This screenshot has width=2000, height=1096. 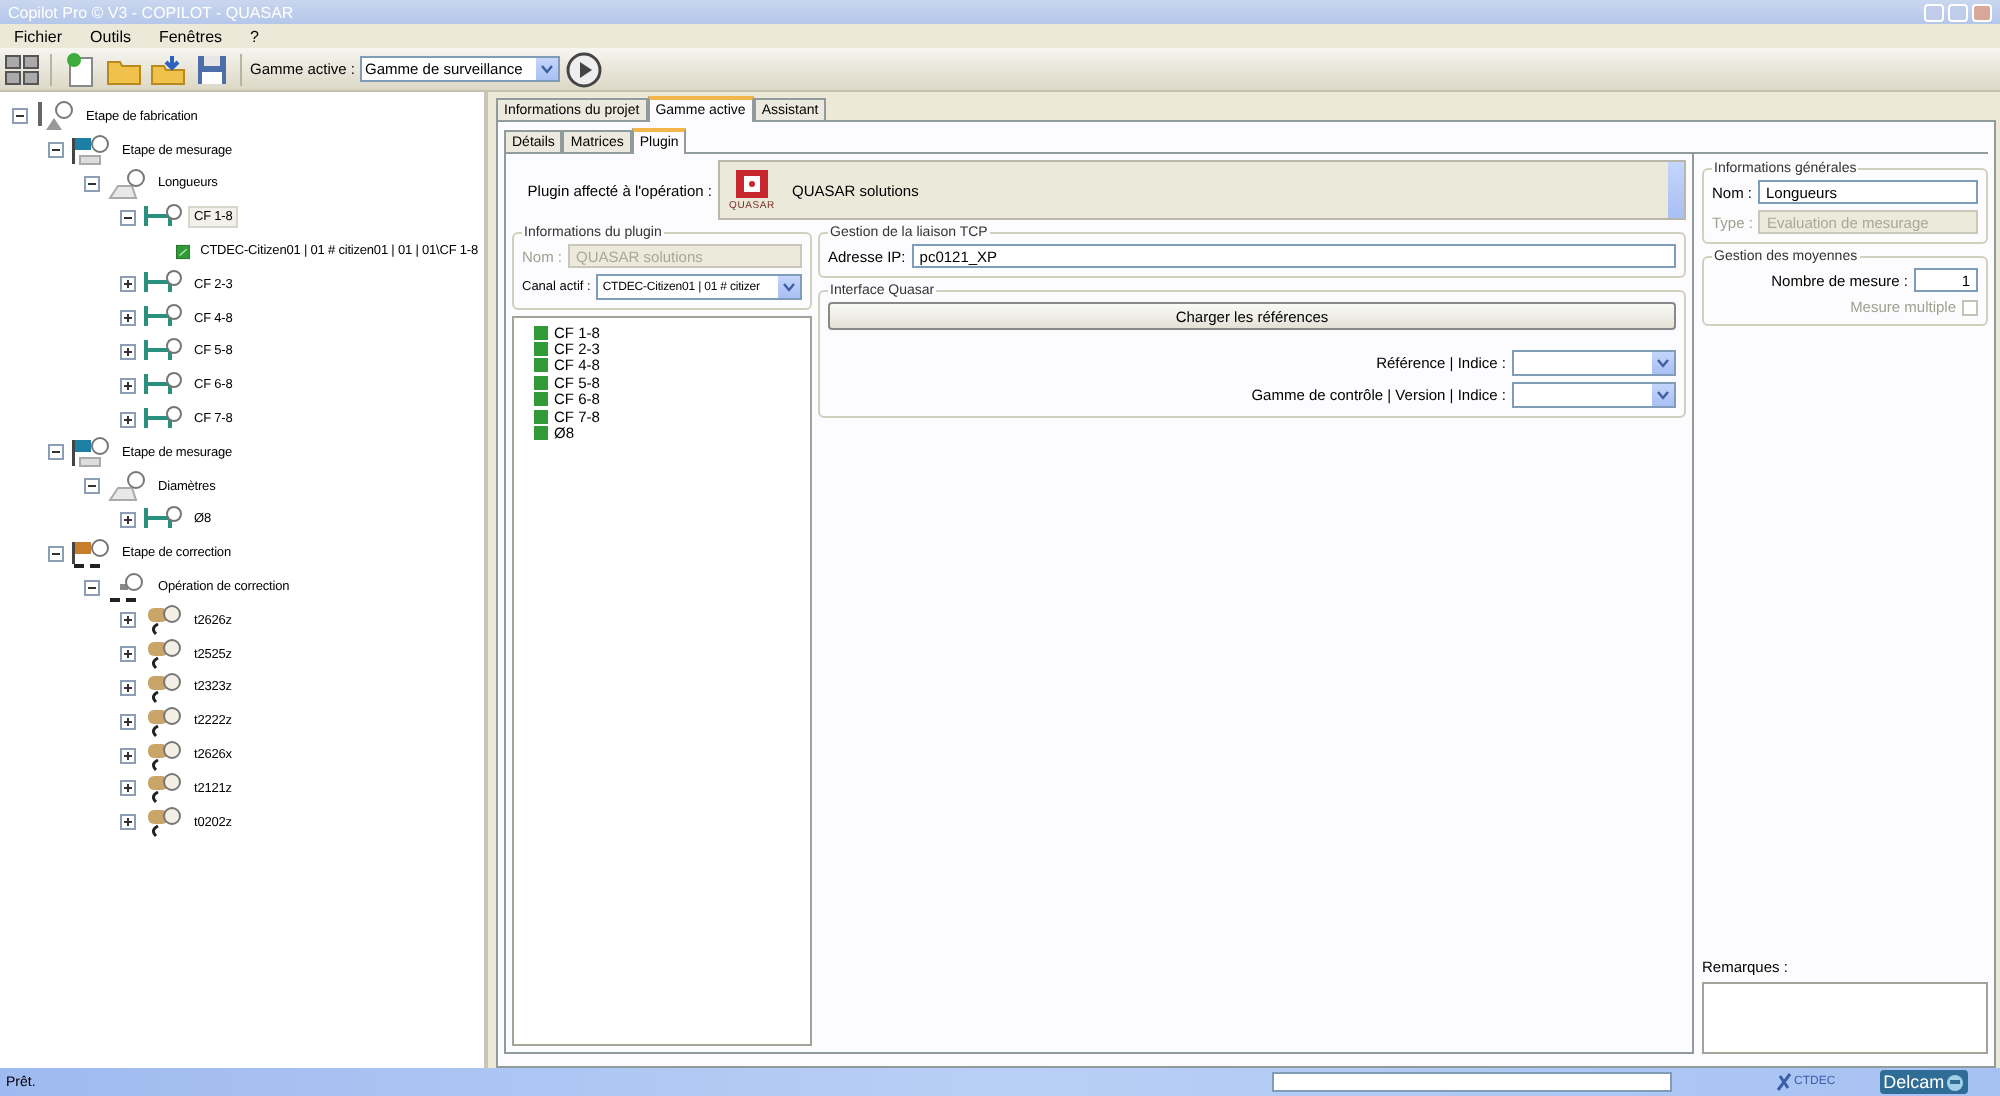 I want to click on reference-select, so click(x=1594, y=363).